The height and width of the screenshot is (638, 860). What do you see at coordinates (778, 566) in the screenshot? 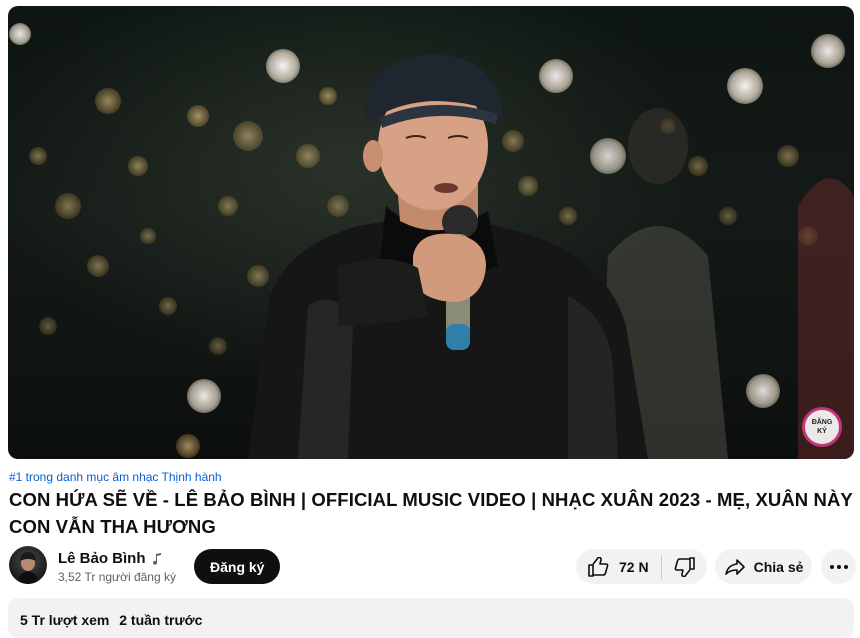
I see `share-label: Chia sẻ` at bounding box center [778, 566].